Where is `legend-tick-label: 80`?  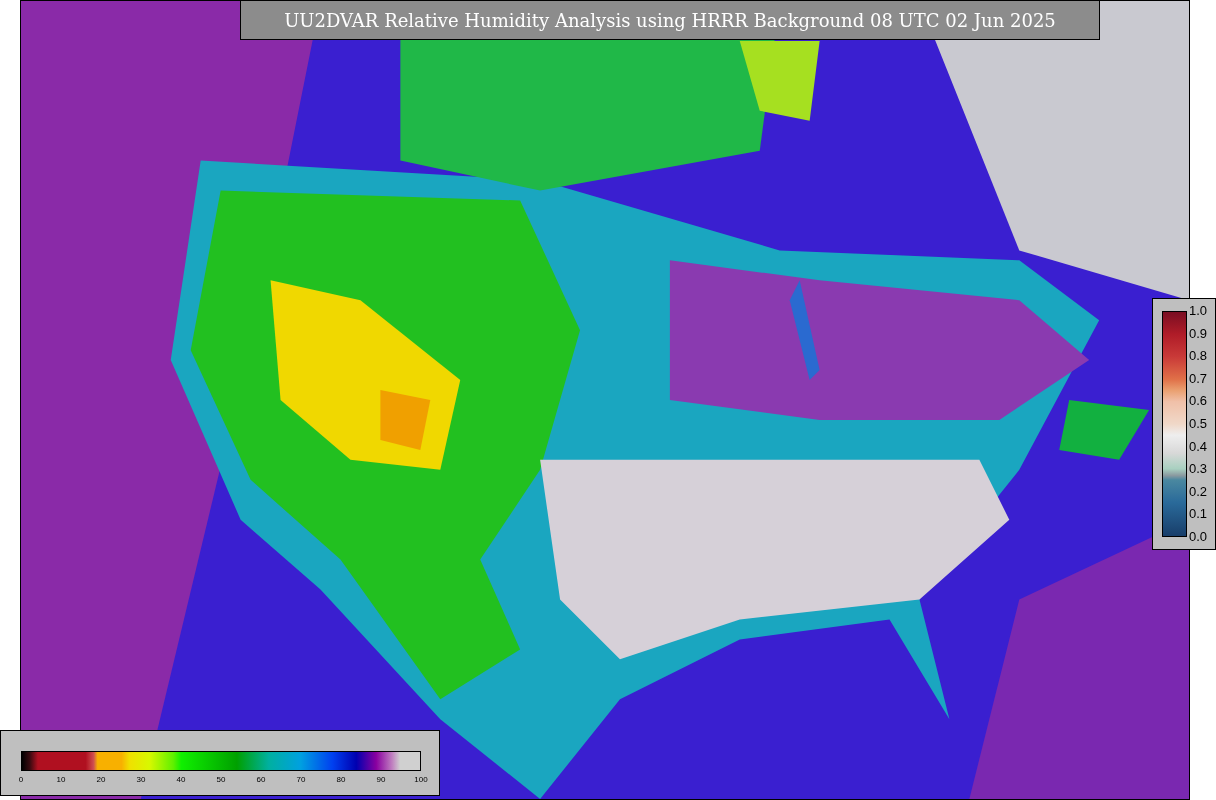 legend-tick-label: 80 is located at coordinates (341, 780).